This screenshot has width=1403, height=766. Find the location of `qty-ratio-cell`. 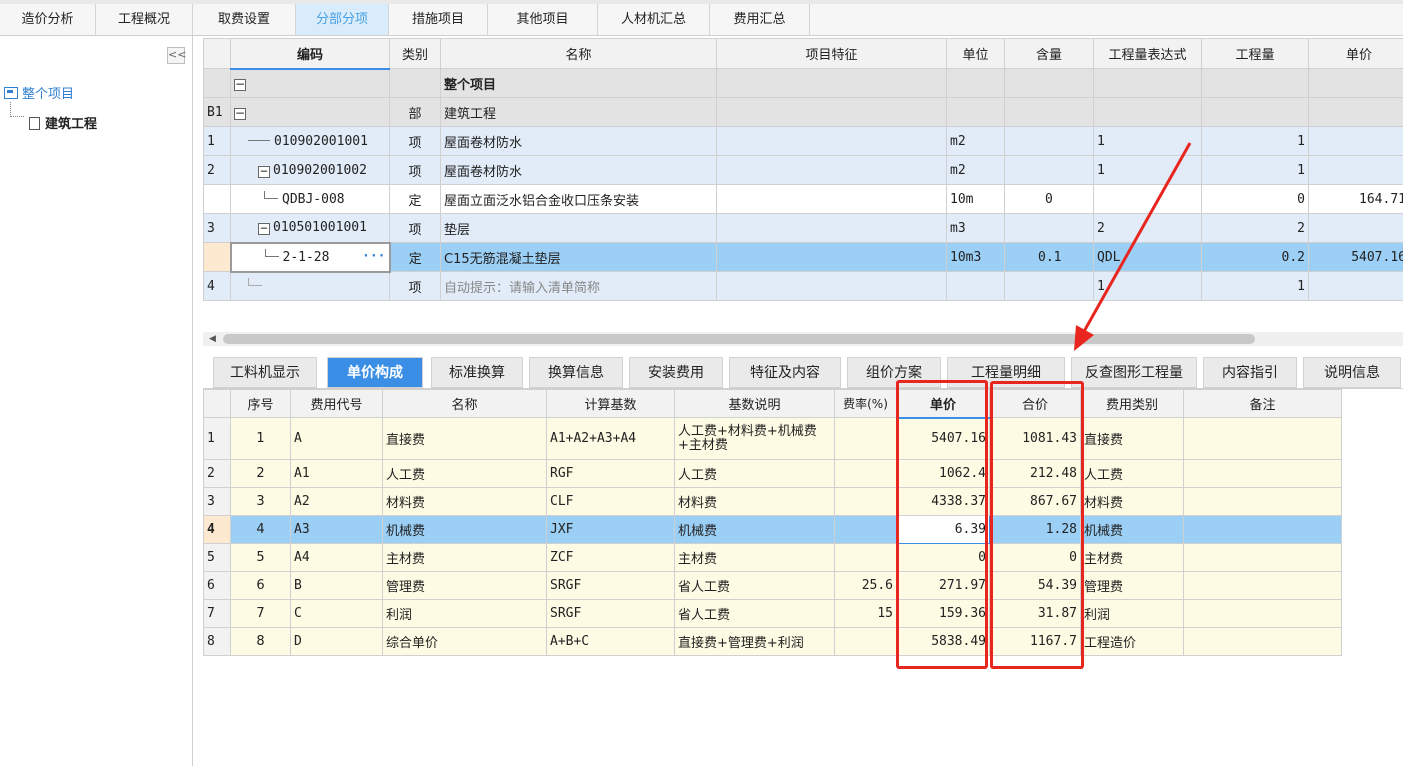

qty-ratio-cell is located at coordinates (1049, 83).